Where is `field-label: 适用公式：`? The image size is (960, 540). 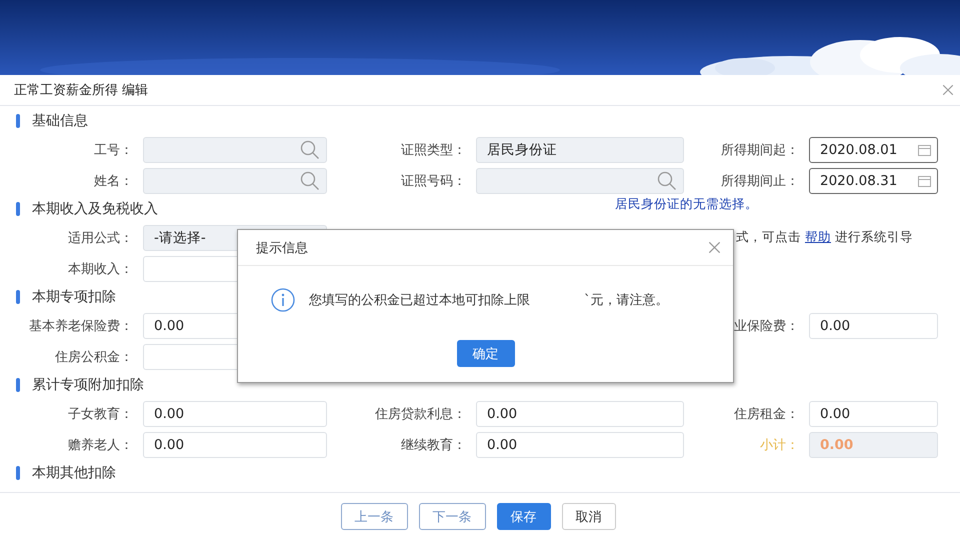
field-label: 适用公式： is located at coordinates (101, 238).